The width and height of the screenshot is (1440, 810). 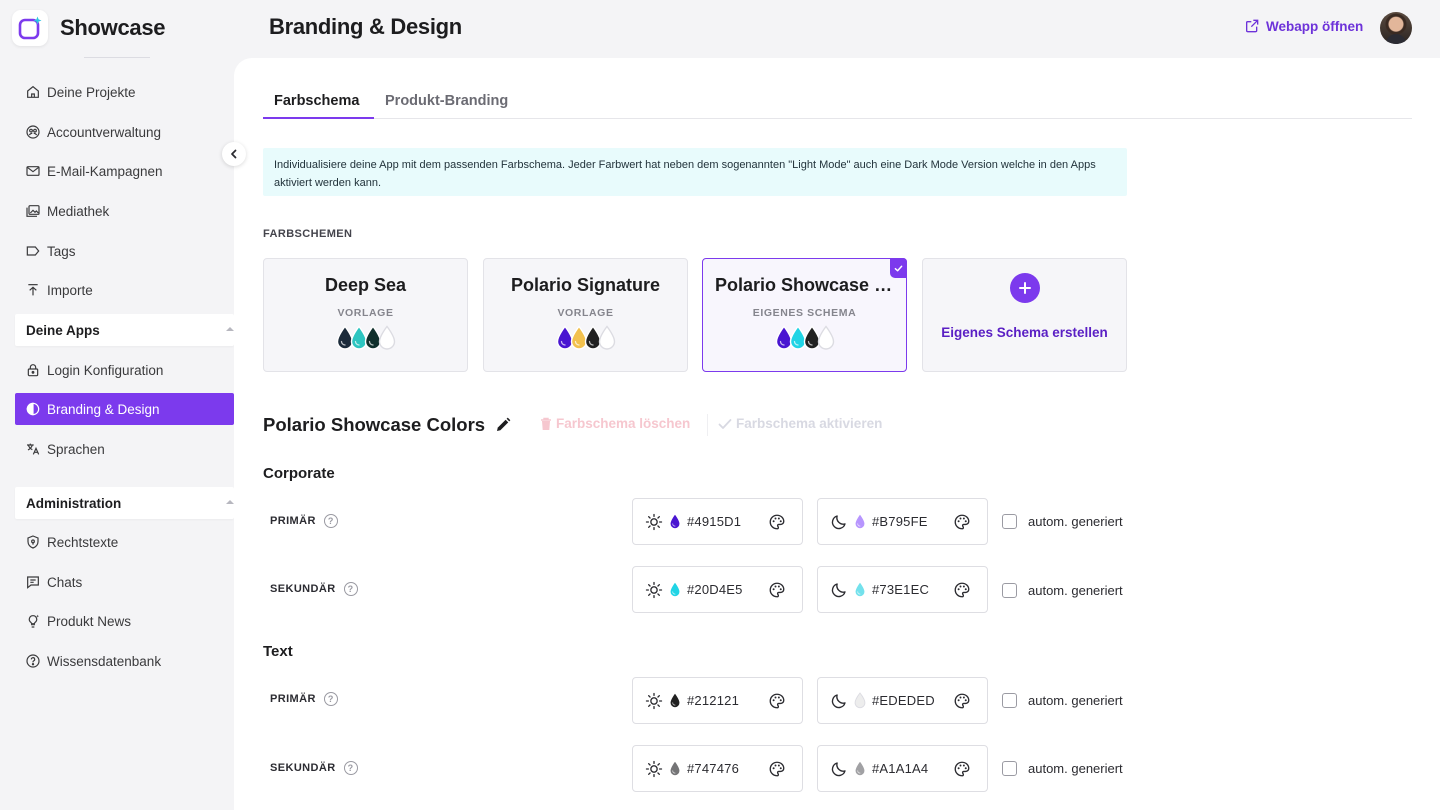 I want to click on create-scheme-card: Eigenes Schema erstellen, so click(x=1024, y=315).